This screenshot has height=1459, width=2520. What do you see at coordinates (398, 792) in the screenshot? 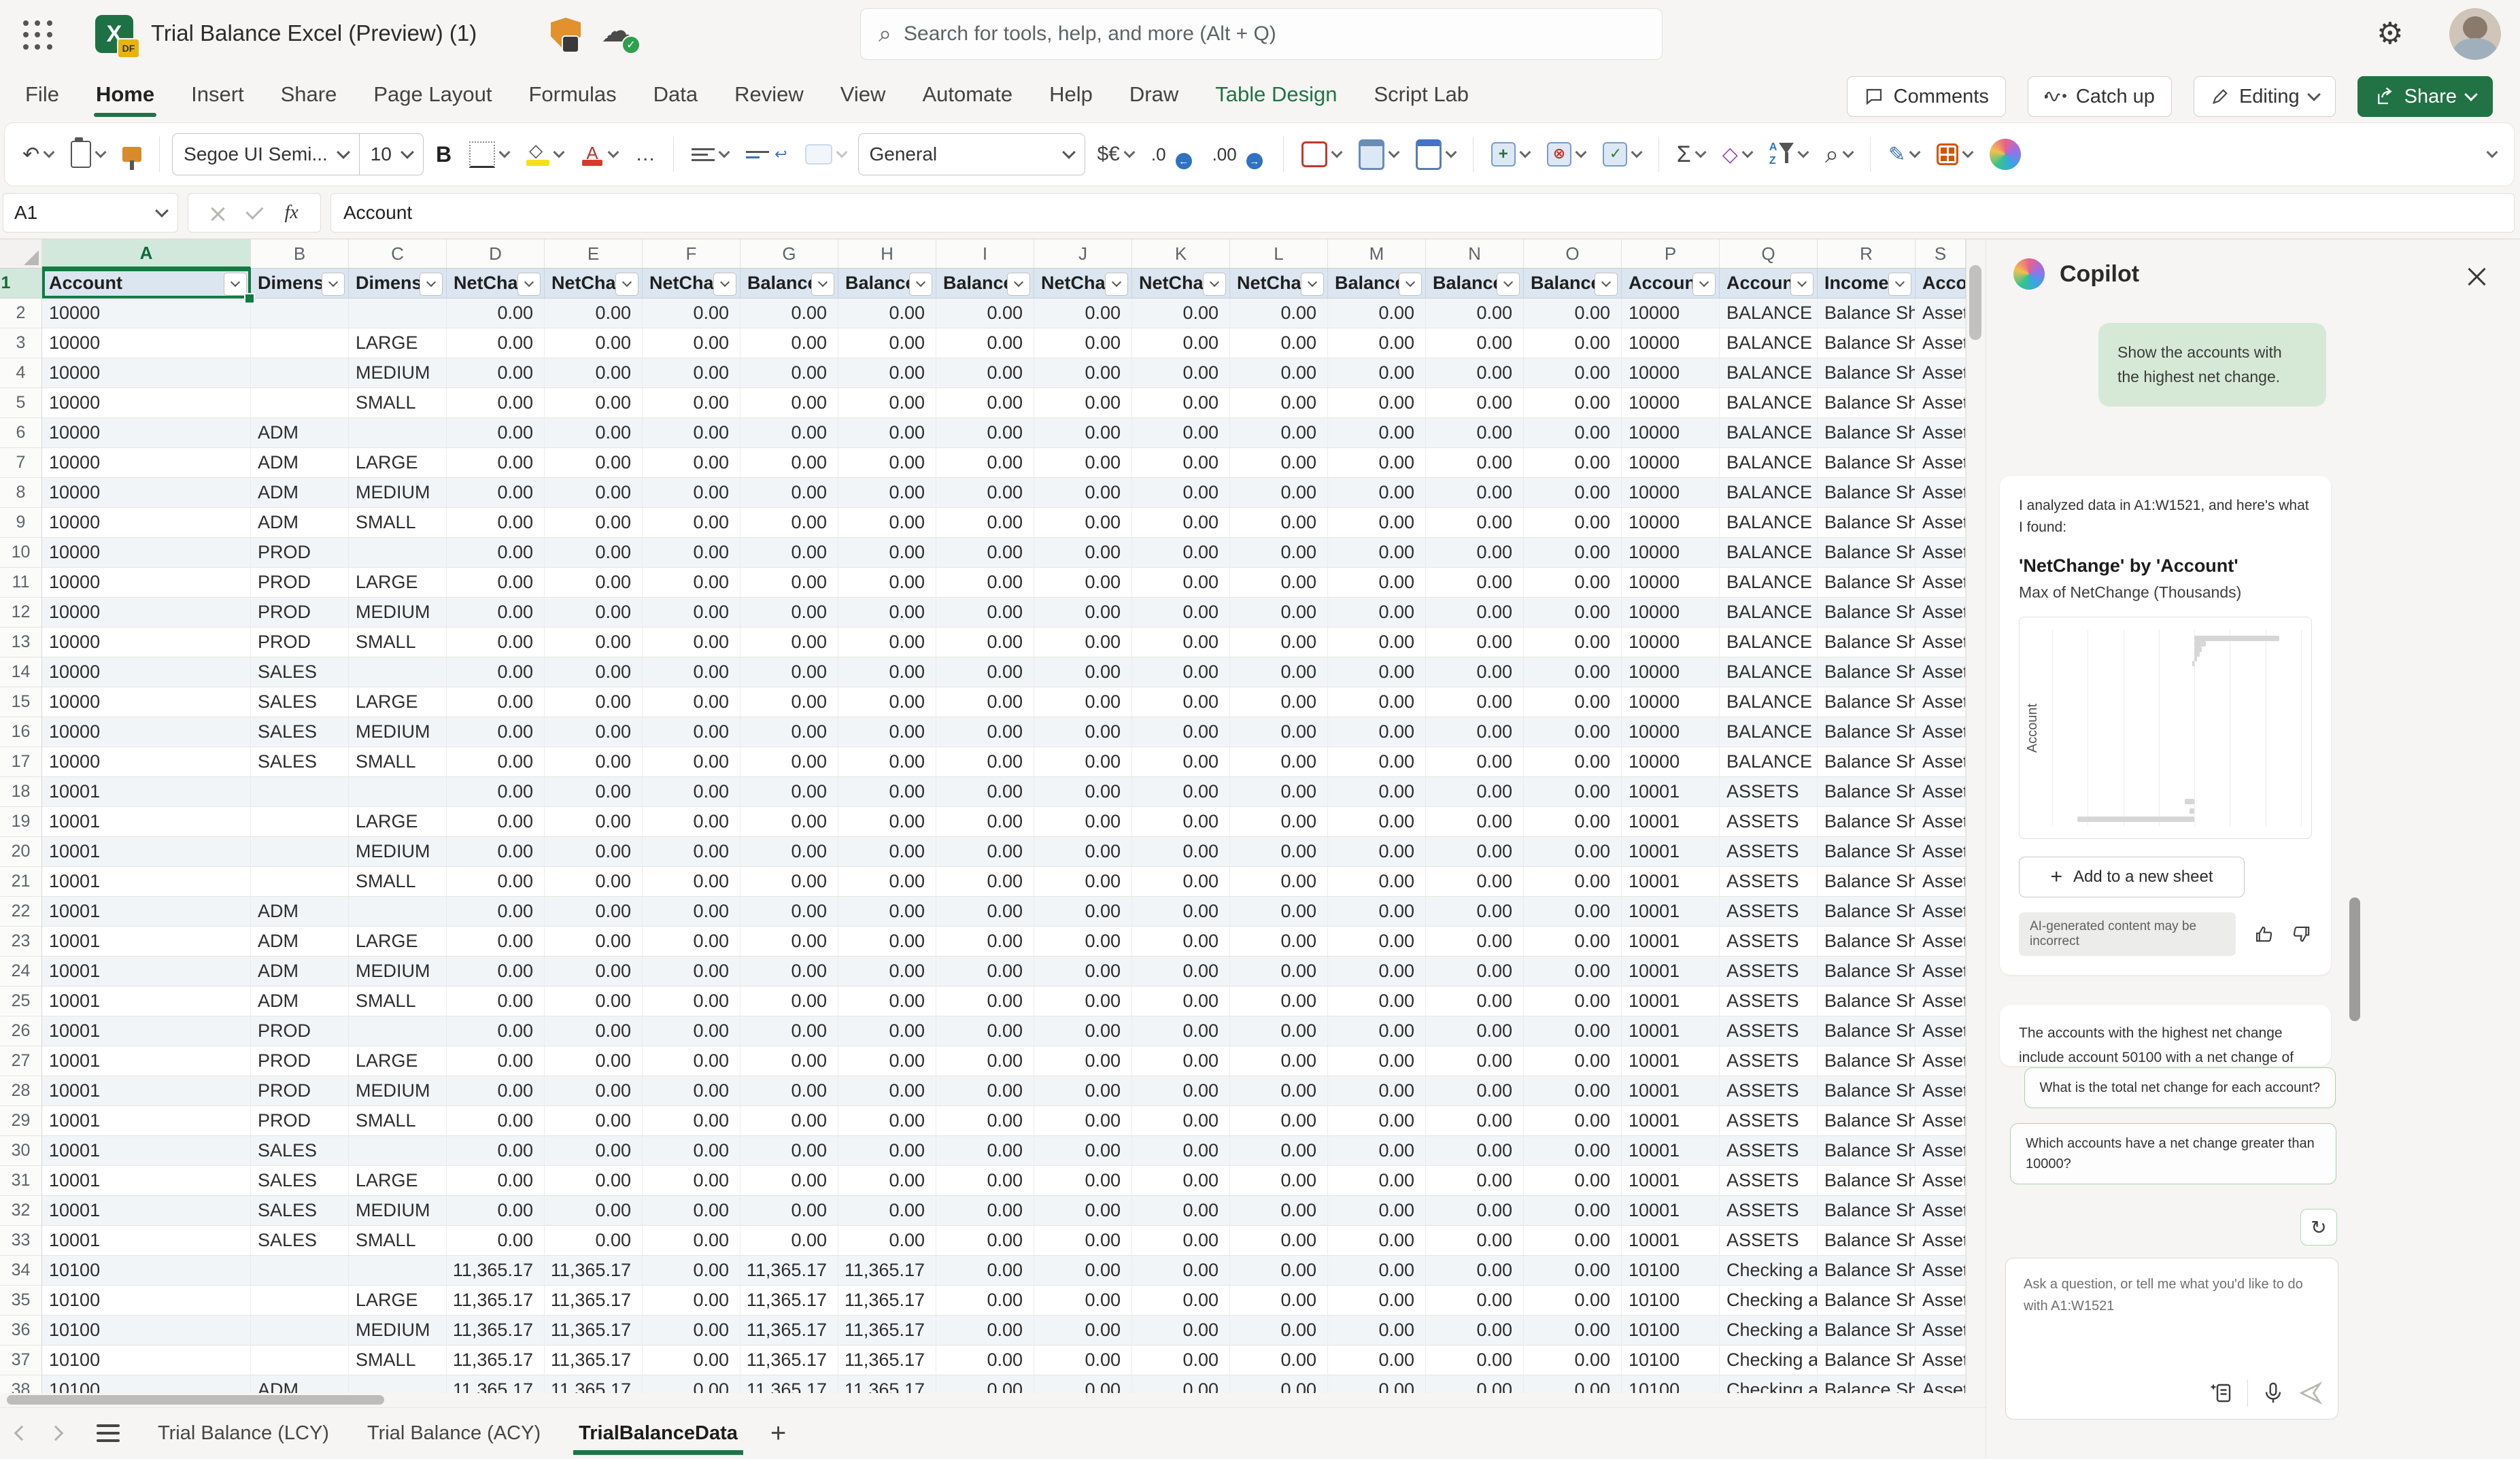
I see `cell-C18` at bounding box center [398, 792].